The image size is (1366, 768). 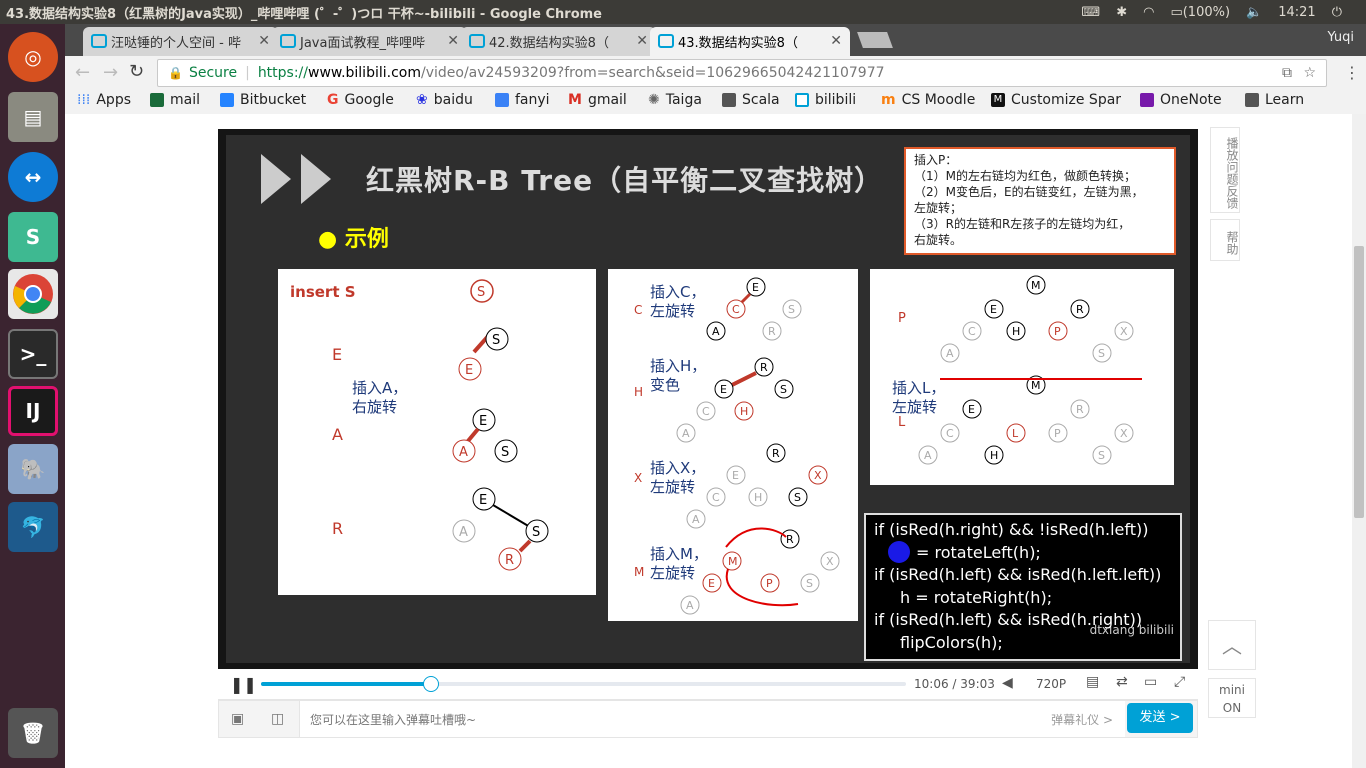 I want to click on help-button: 帮助, so click(x=1225, y=240).